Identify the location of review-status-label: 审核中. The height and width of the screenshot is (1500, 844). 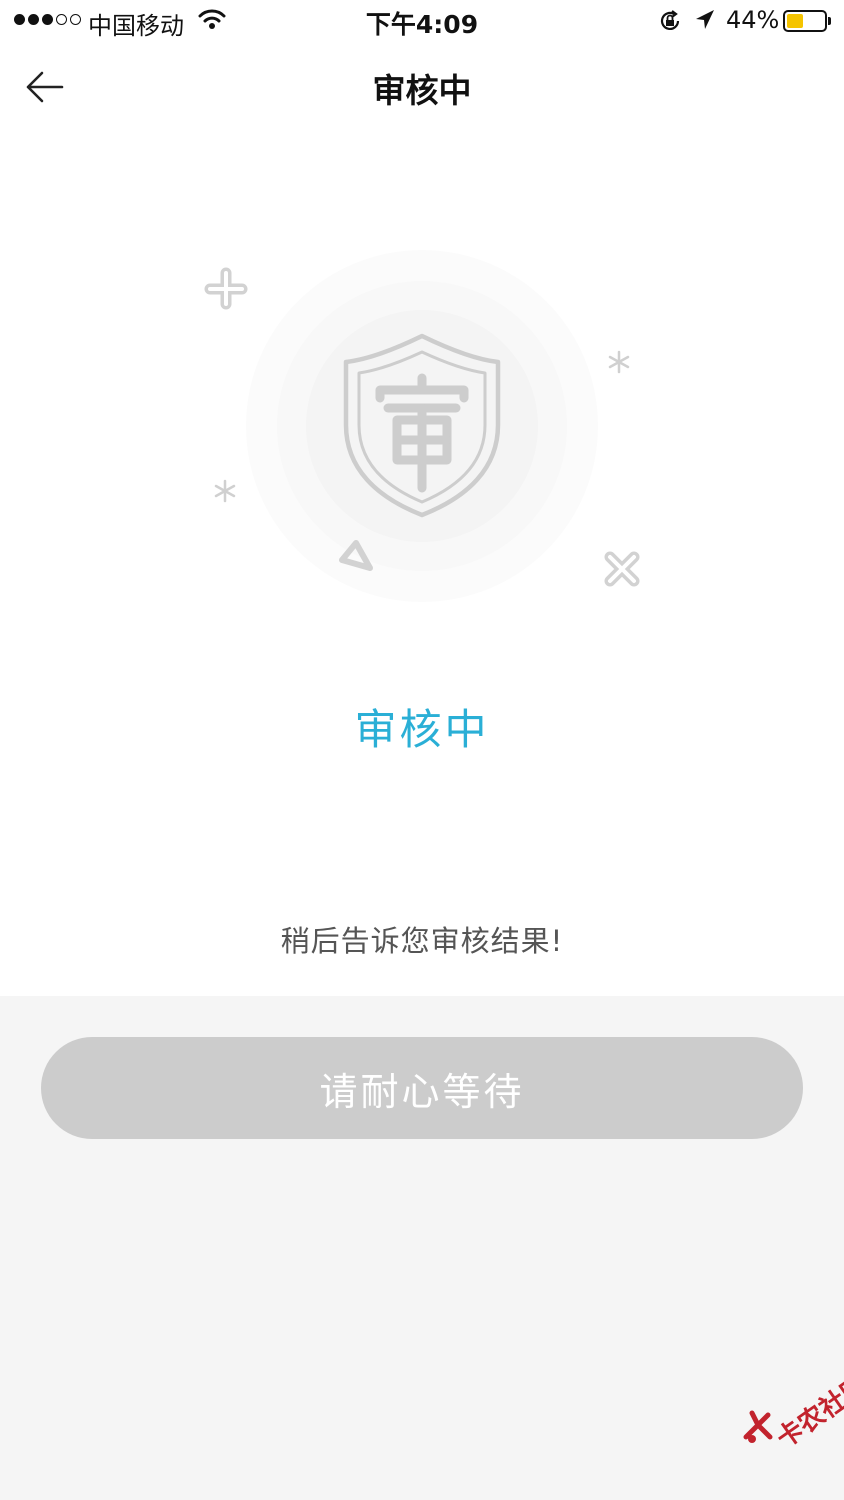
(422, 729).